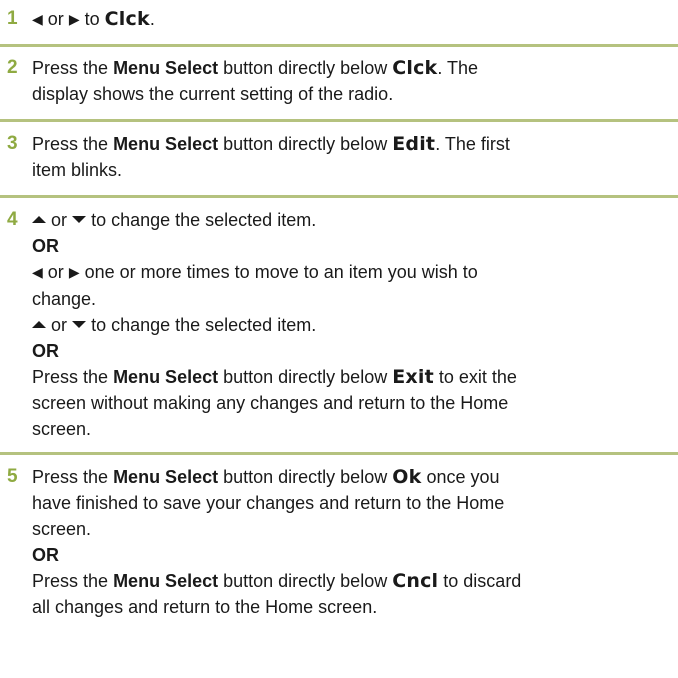 Image resolution: width=678 pixels, height=678 pixels. Describe the element at coordinates (152, 19) in the screenshot. I see `step-text: .` at that location.